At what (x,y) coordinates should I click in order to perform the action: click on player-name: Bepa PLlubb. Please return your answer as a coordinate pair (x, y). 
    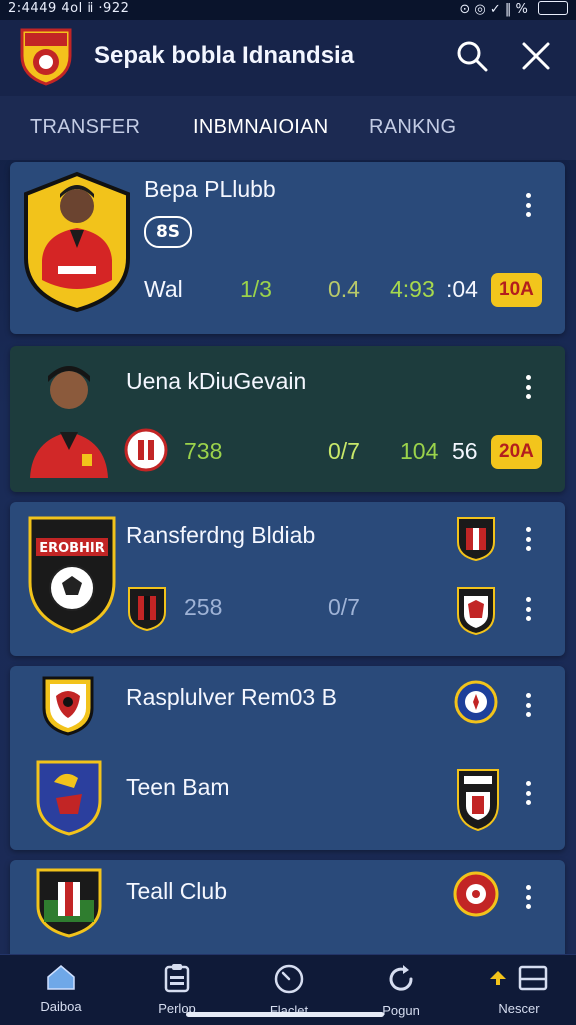
    Looking at the image, I should click on (210, 189).